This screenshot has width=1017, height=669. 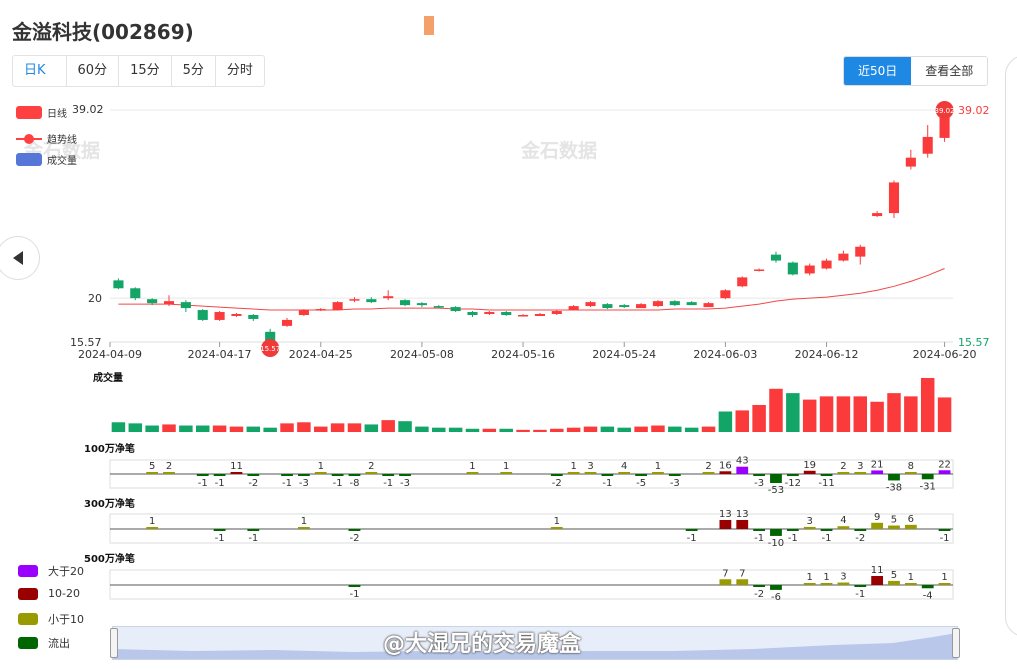 What do you see at coordinates (240, 71) in the screenshot?
I see `tab-timeshare: 分时` at bounding box center [240, 71].